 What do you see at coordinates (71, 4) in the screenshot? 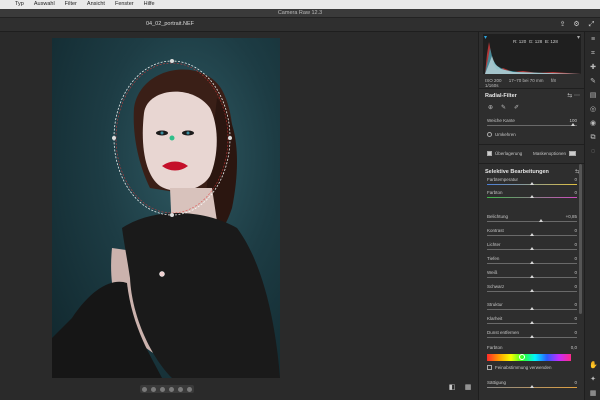
I see `menu-filter: Filter` at bounding box center [71, 4].